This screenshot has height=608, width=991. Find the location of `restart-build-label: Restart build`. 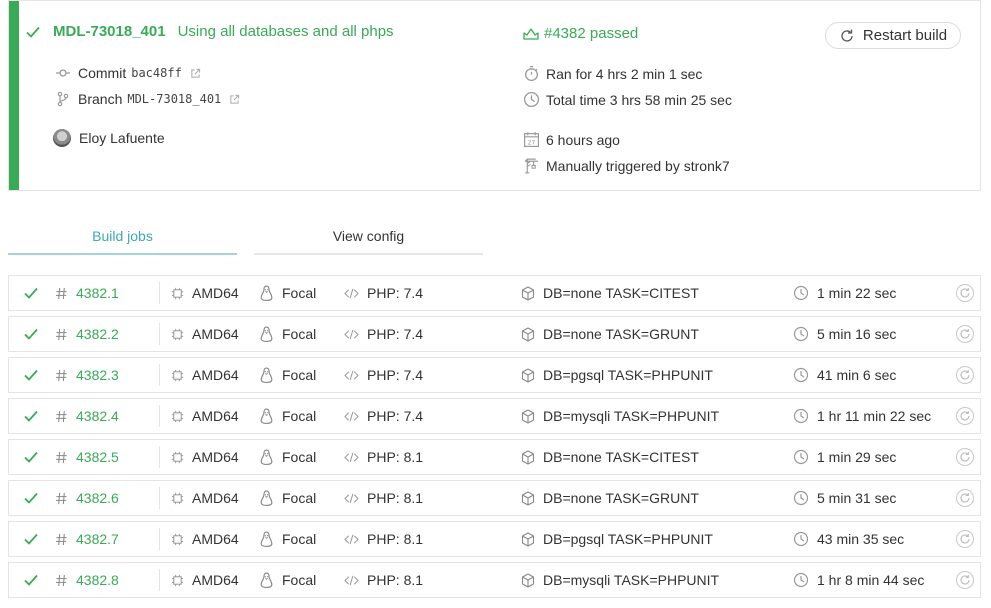

restart-build-label: Restart build is located at coordinates (905, 35).